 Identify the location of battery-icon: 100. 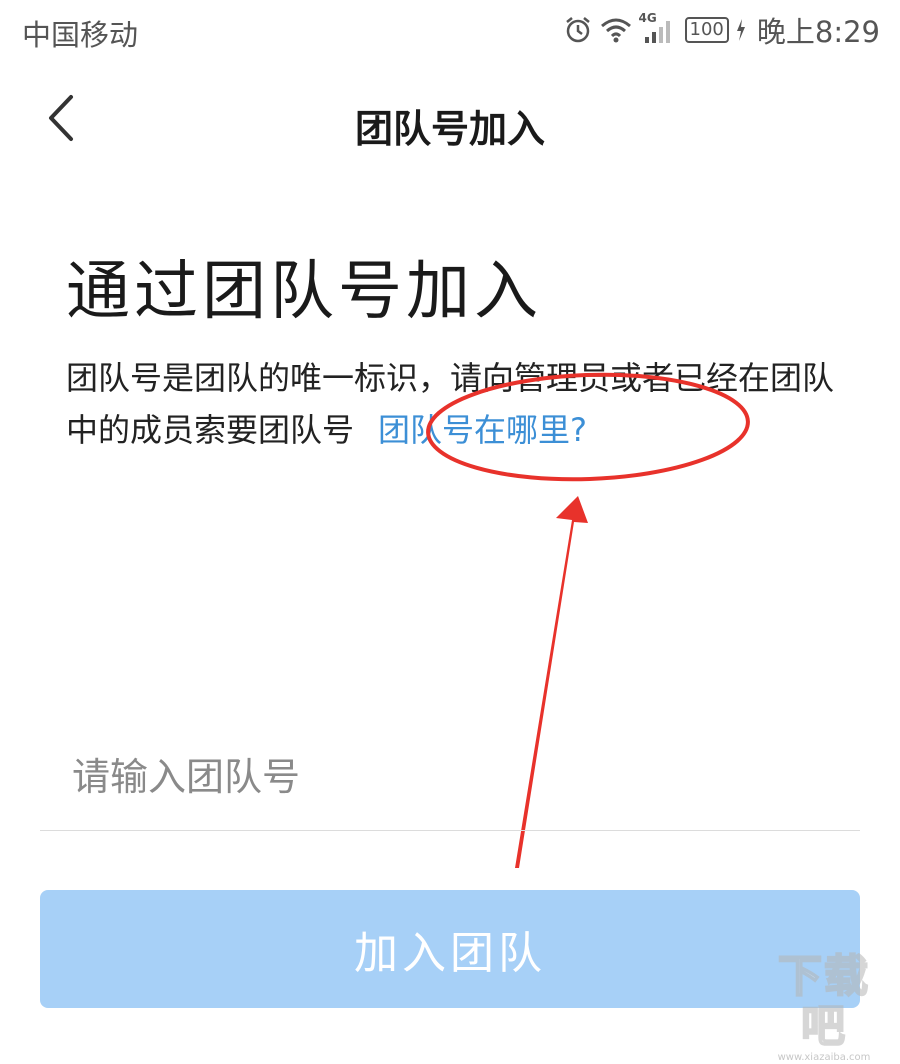
(706, 30).